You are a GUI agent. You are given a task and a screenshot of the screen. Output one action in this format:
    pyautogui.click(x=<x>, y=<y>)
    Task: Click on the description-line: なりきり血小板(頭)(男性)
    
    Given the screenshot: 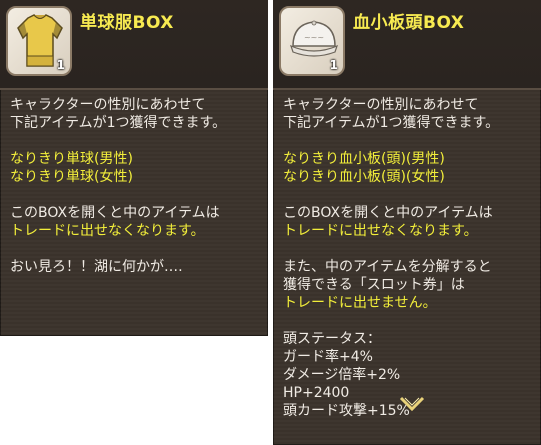 What is the action you would take?
    pyautogui.click(x=364, y=159)
    